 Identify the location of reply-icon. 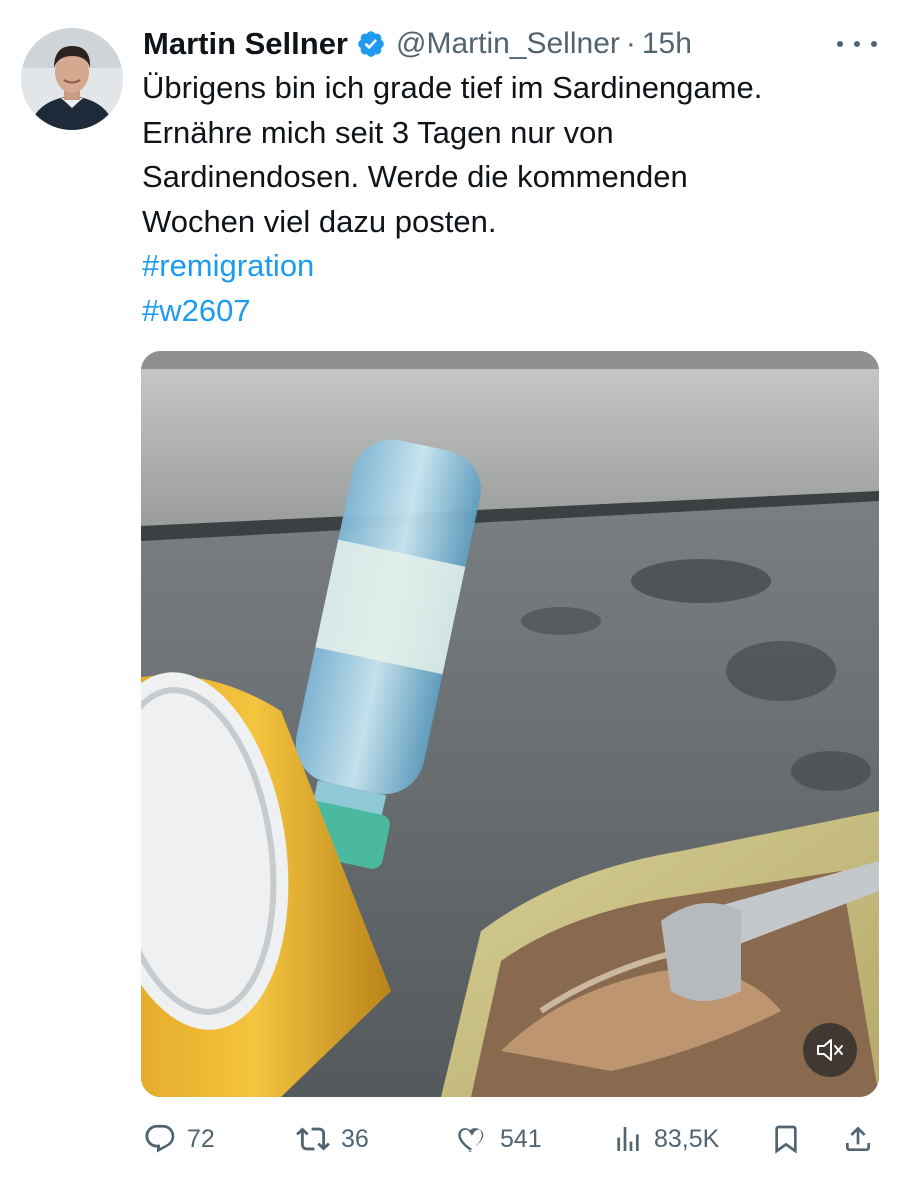
(160, 1139).